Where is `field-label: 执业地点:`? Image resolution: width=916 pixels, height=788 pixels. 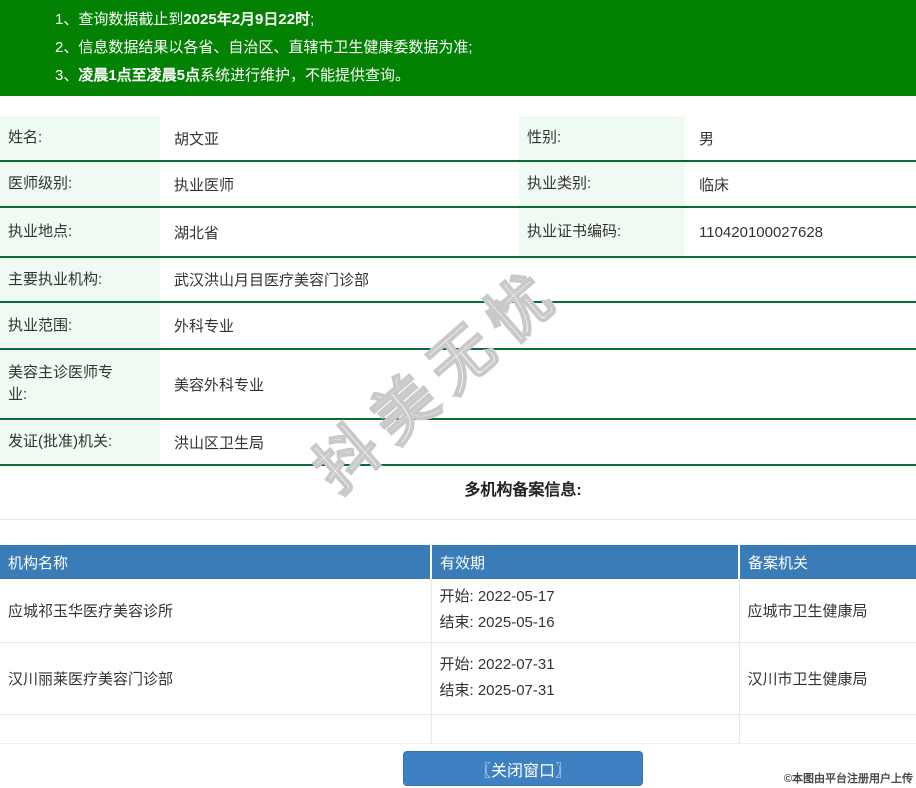
field-label: 执业地点: is located at coordinates (80, 232).